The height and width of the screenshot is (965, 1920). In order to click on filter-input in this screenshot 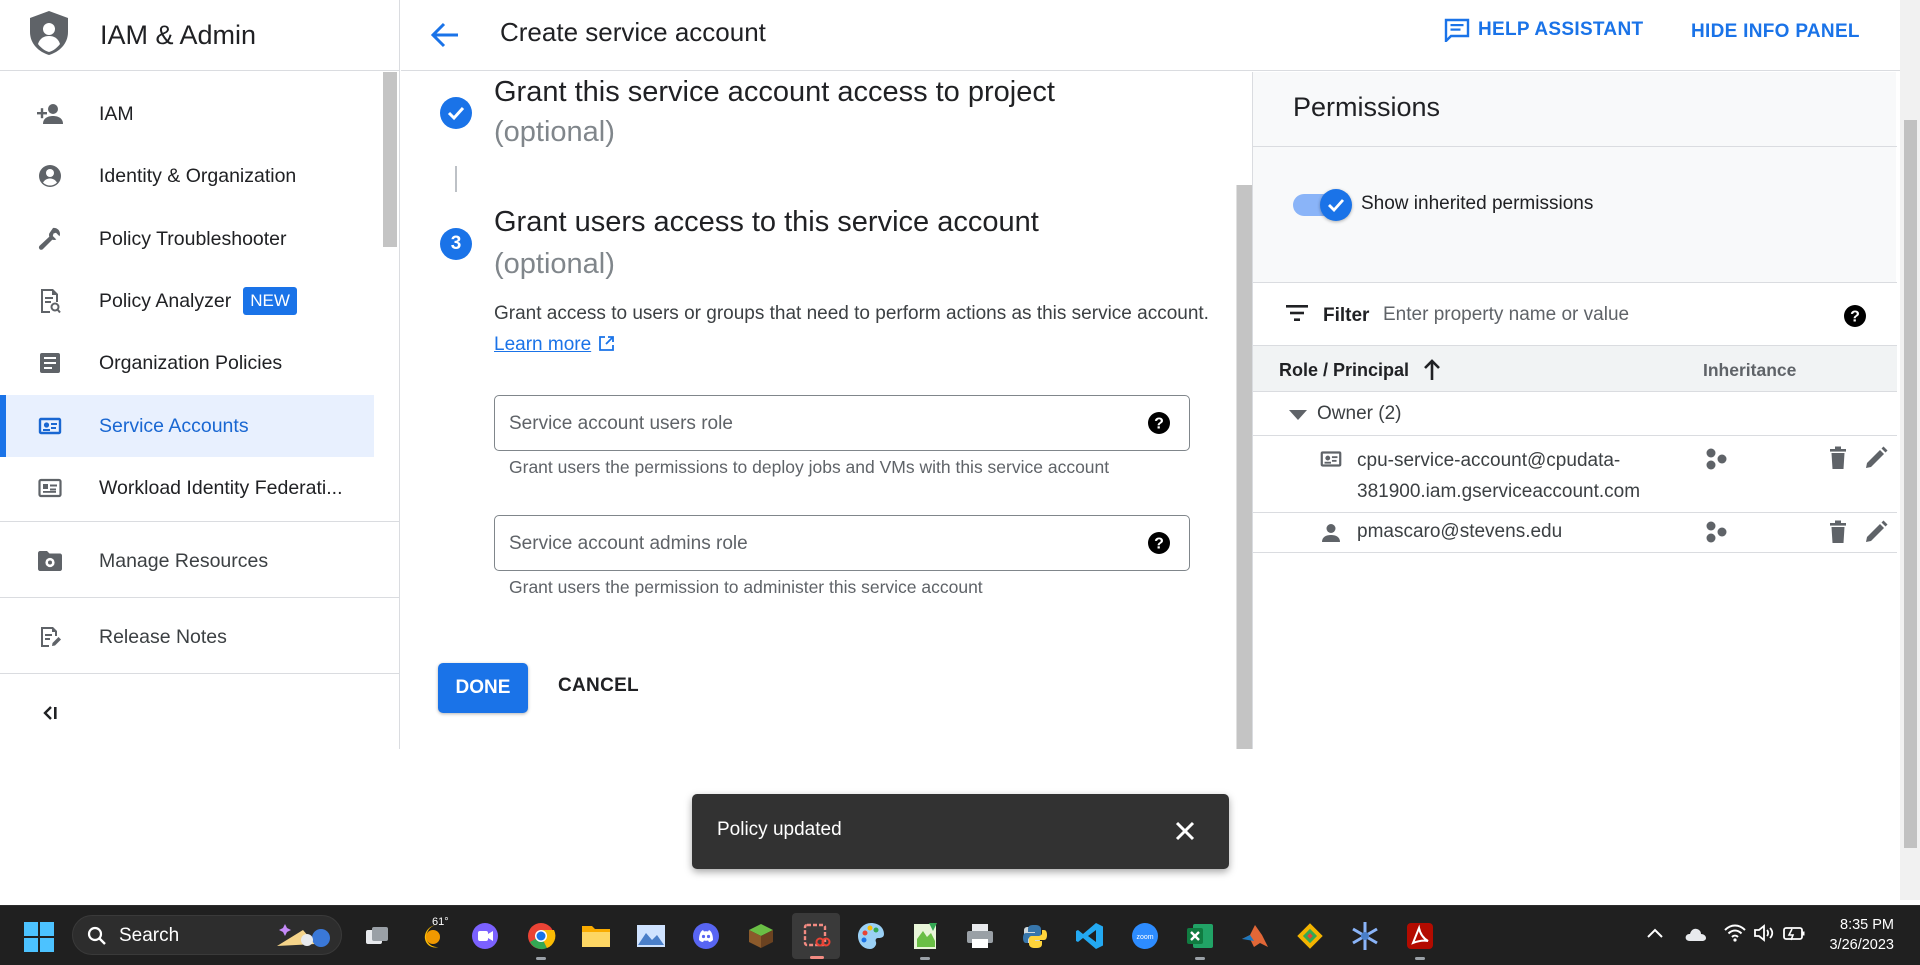, I will do `click(1603, 315)`.